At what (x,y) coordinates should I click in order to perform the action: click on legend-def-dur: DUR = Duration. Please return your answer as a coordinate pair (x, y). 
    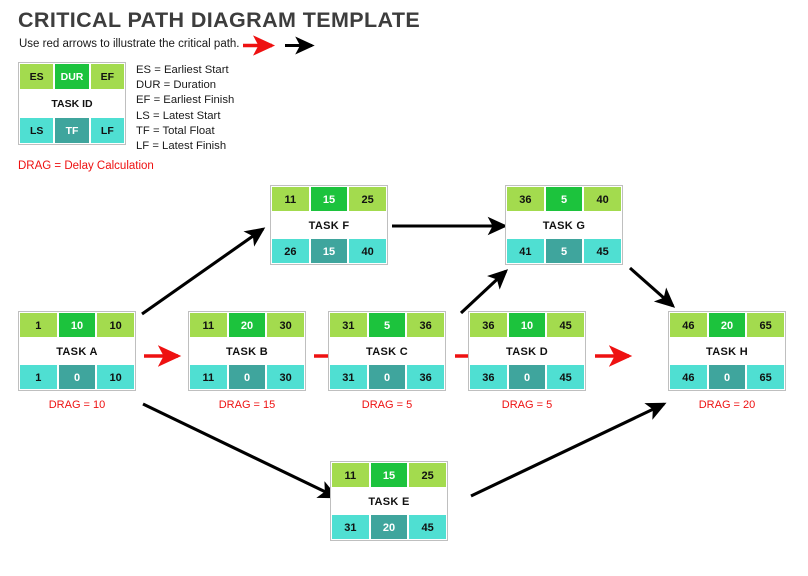
    Looking at the image, I should click on (176, 85).